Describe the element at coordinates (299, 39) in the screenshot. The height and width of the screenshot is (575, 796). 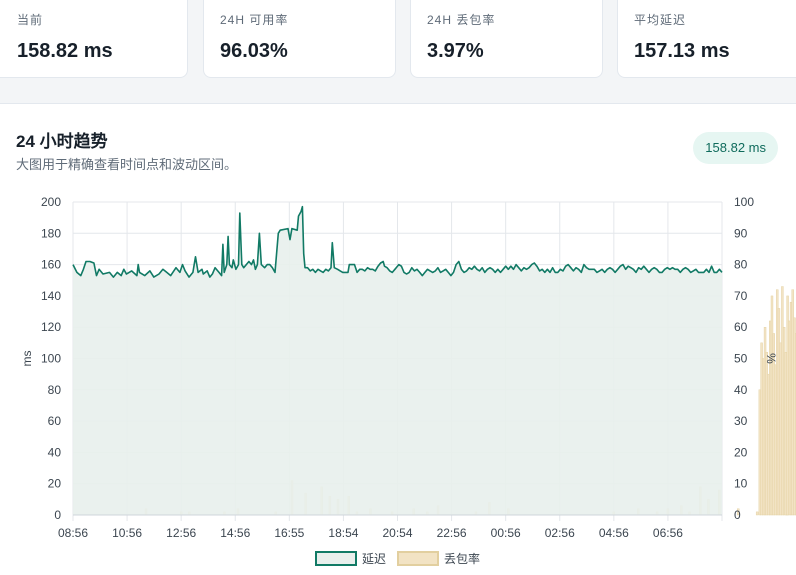
I see `stat-card-availability: 24H 可用率 96.03%` at that location.